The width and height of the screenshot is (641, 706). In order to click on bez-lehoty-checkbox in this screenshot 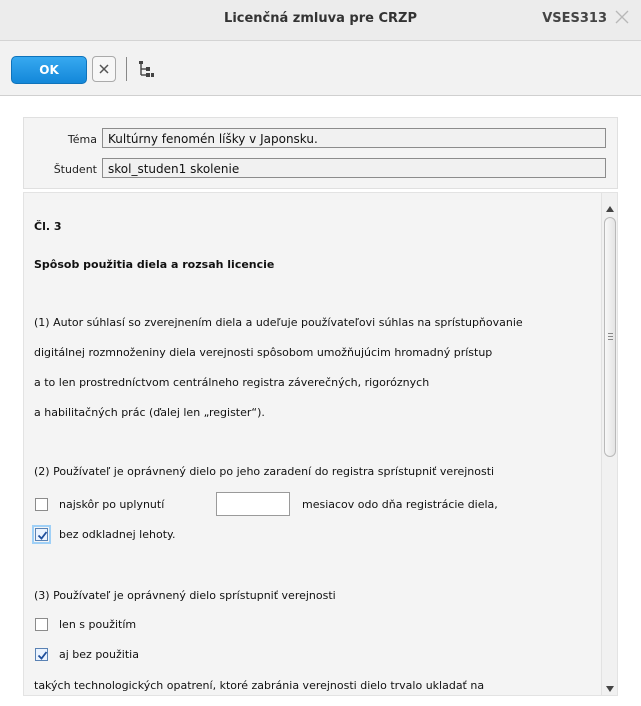, I will do `click(41, 534)`.